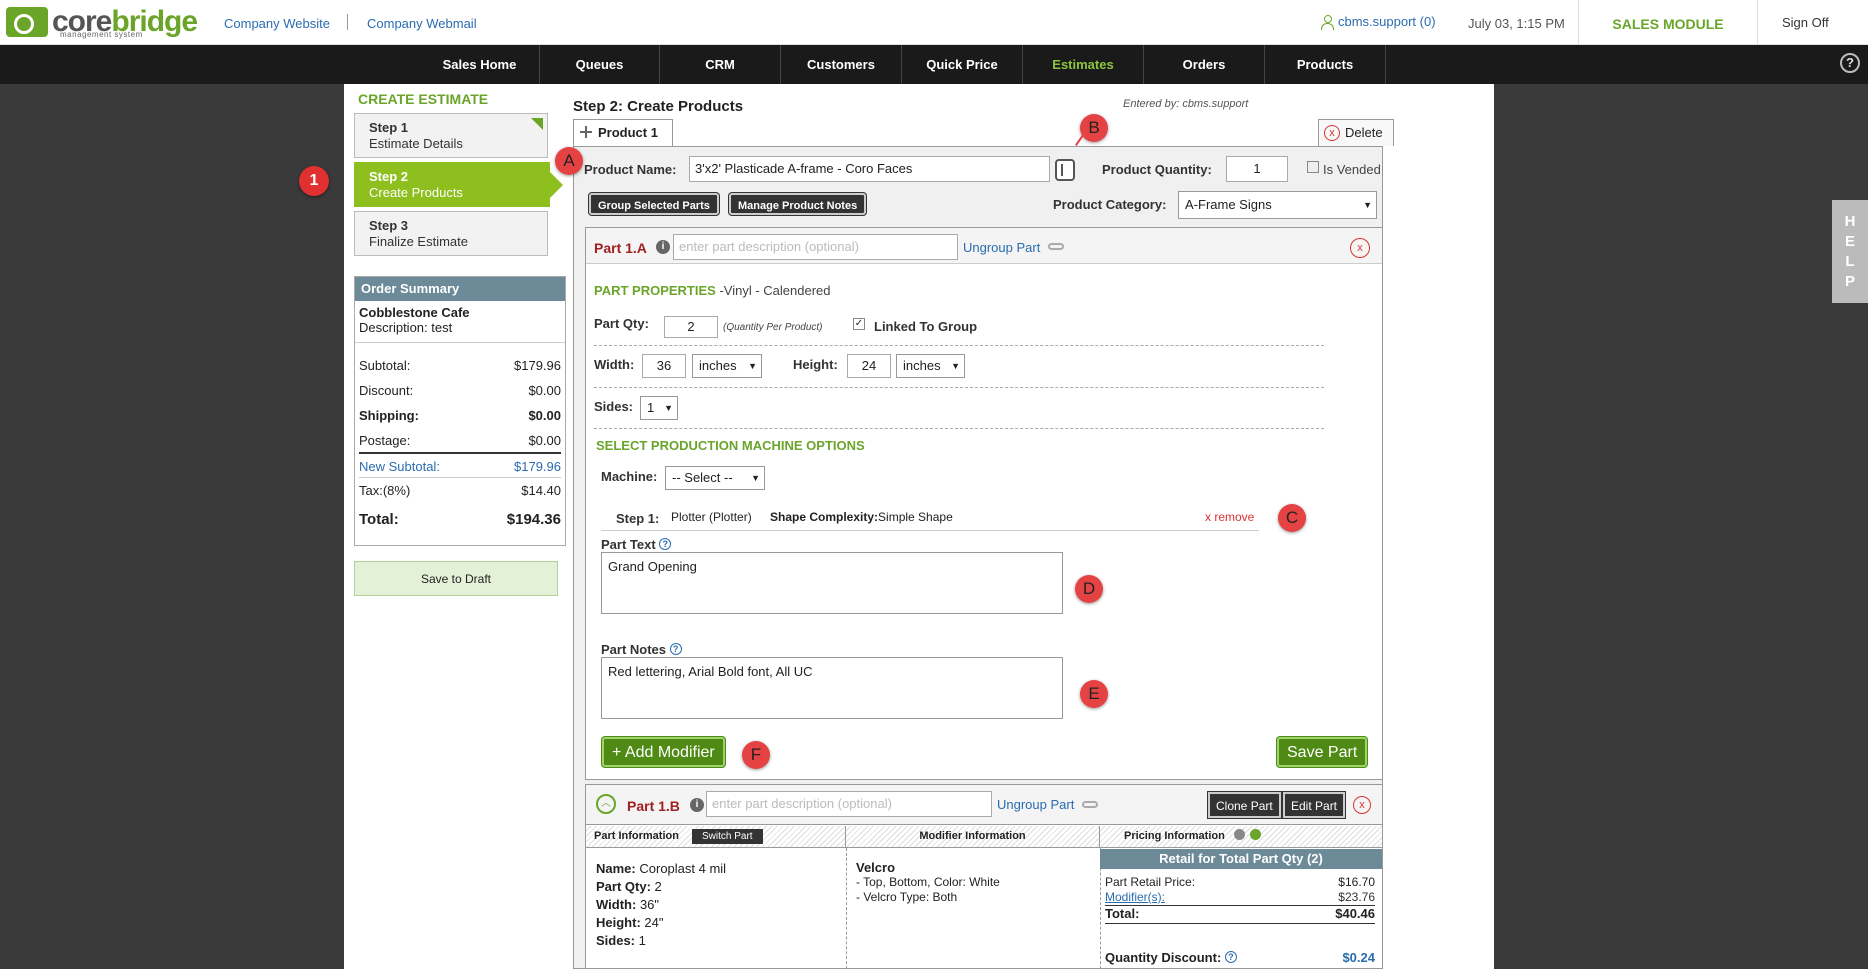 Image resolution: width=1868 pixels, height=969 pixels. Describe the element at coordinates (1332, 133) in the screenshot. I see `close-icon: x` at that location.